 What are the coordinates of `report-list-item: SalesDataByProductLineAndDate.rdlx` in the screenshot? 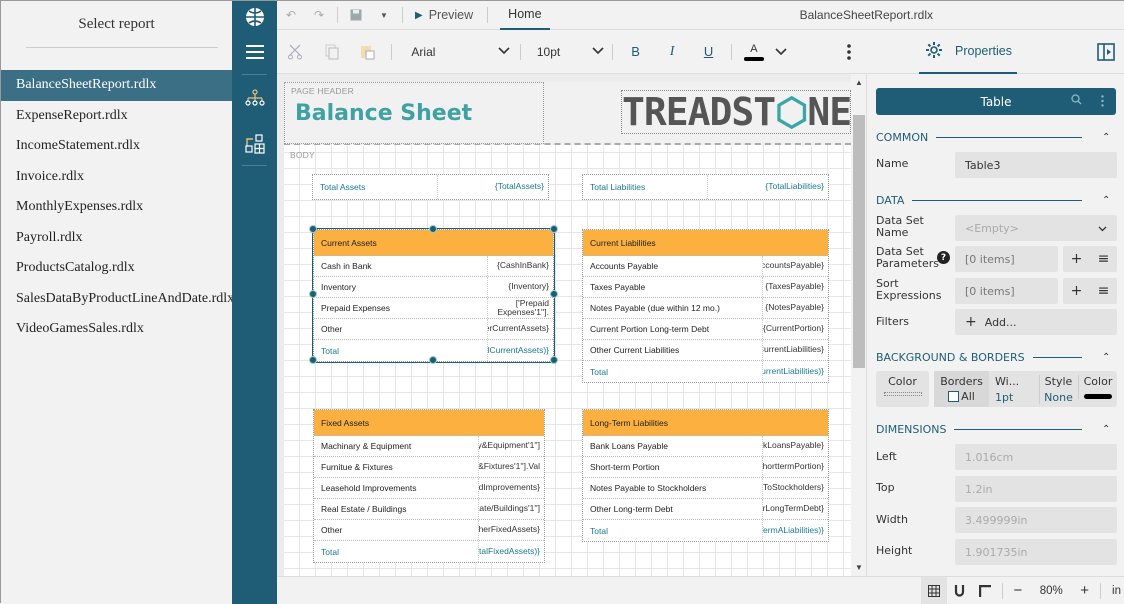 It's located at (117, 299).